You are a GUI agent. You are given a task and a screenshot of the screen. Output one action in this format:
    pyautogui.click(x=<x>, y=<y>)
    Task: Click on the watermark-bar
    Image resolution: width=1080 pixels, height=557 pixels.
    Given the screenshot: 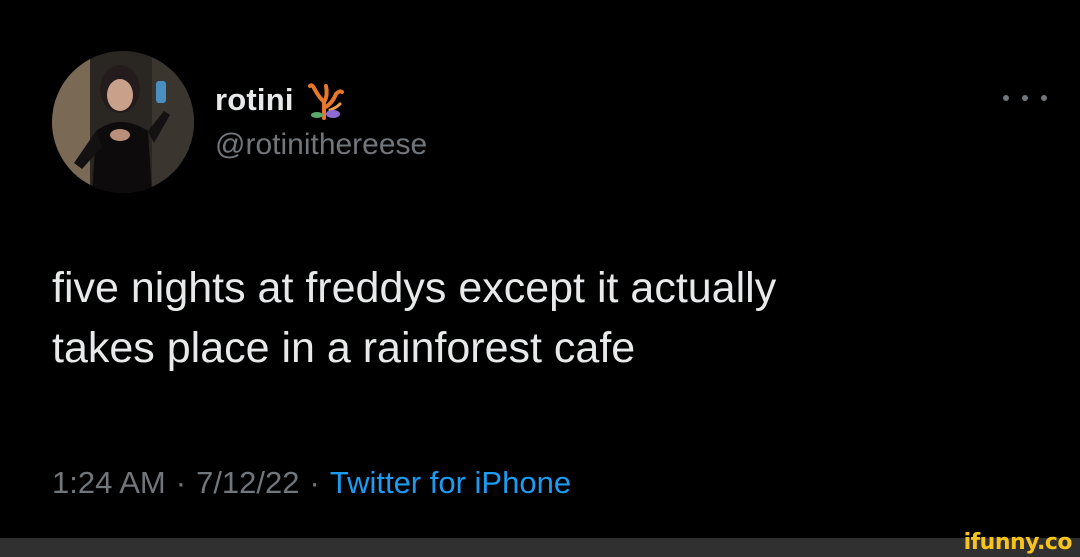 What is the action you would take?
    pyautogui.click(x=540, y=547)
    